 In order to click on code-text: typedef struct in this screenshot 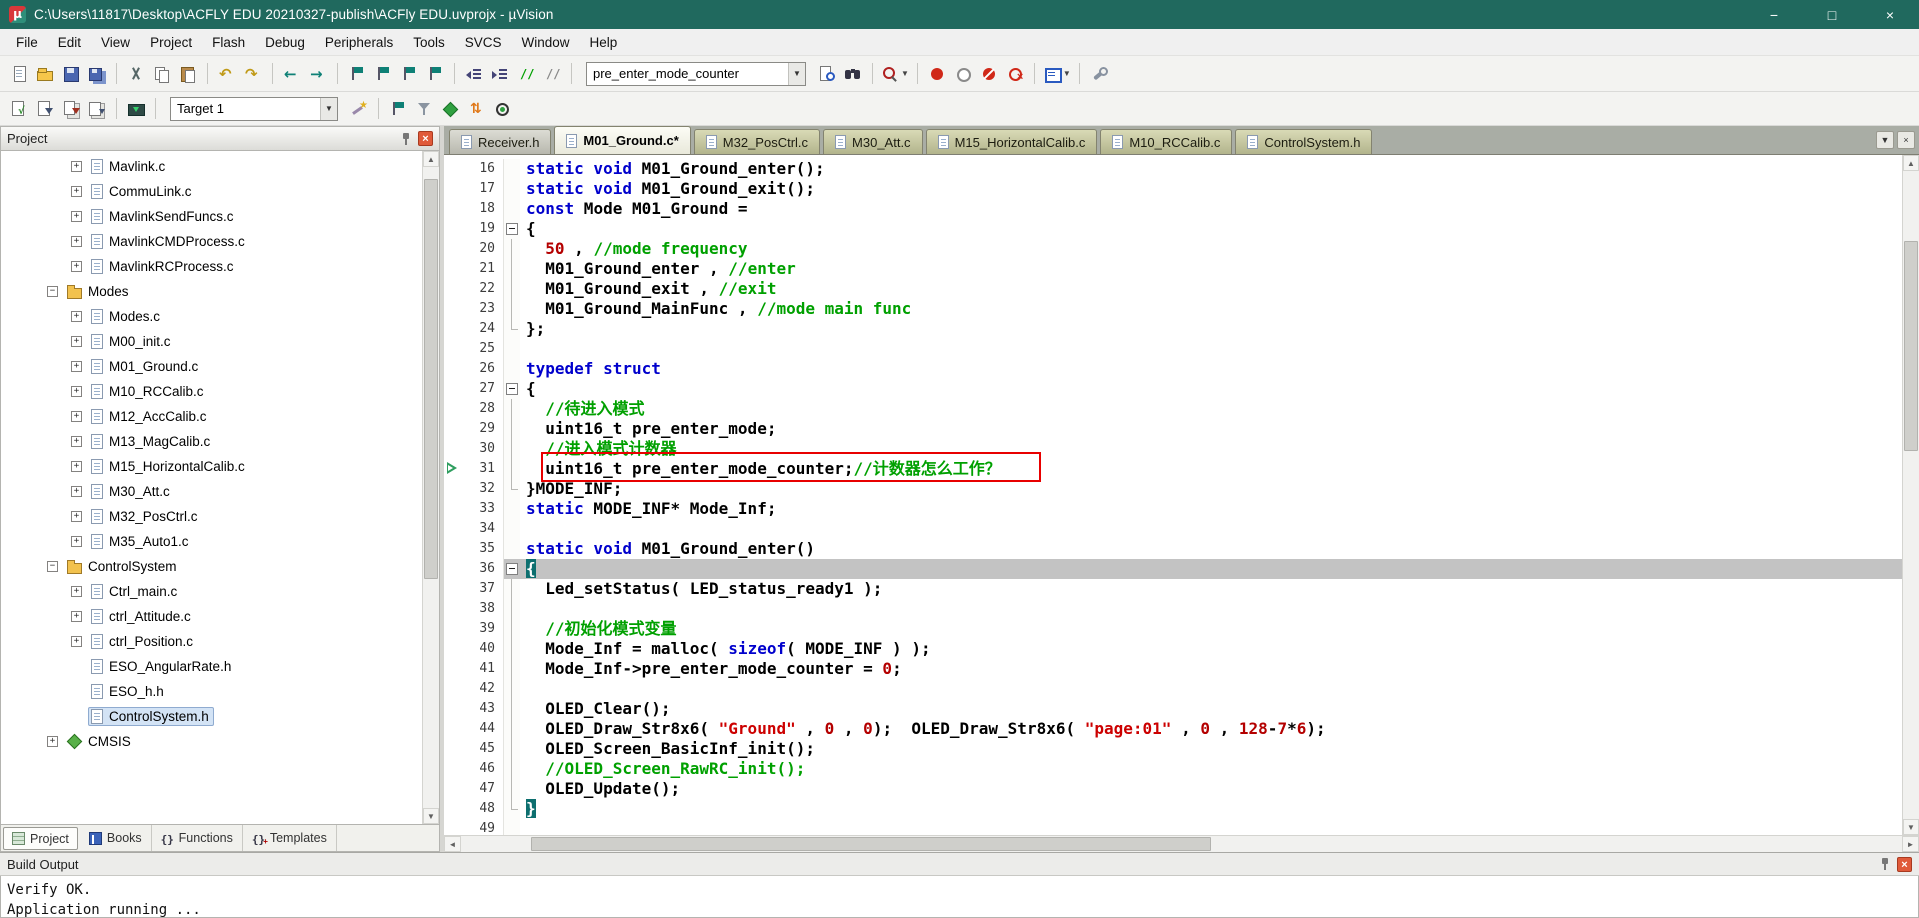, I will do `click(1211, 369)`.